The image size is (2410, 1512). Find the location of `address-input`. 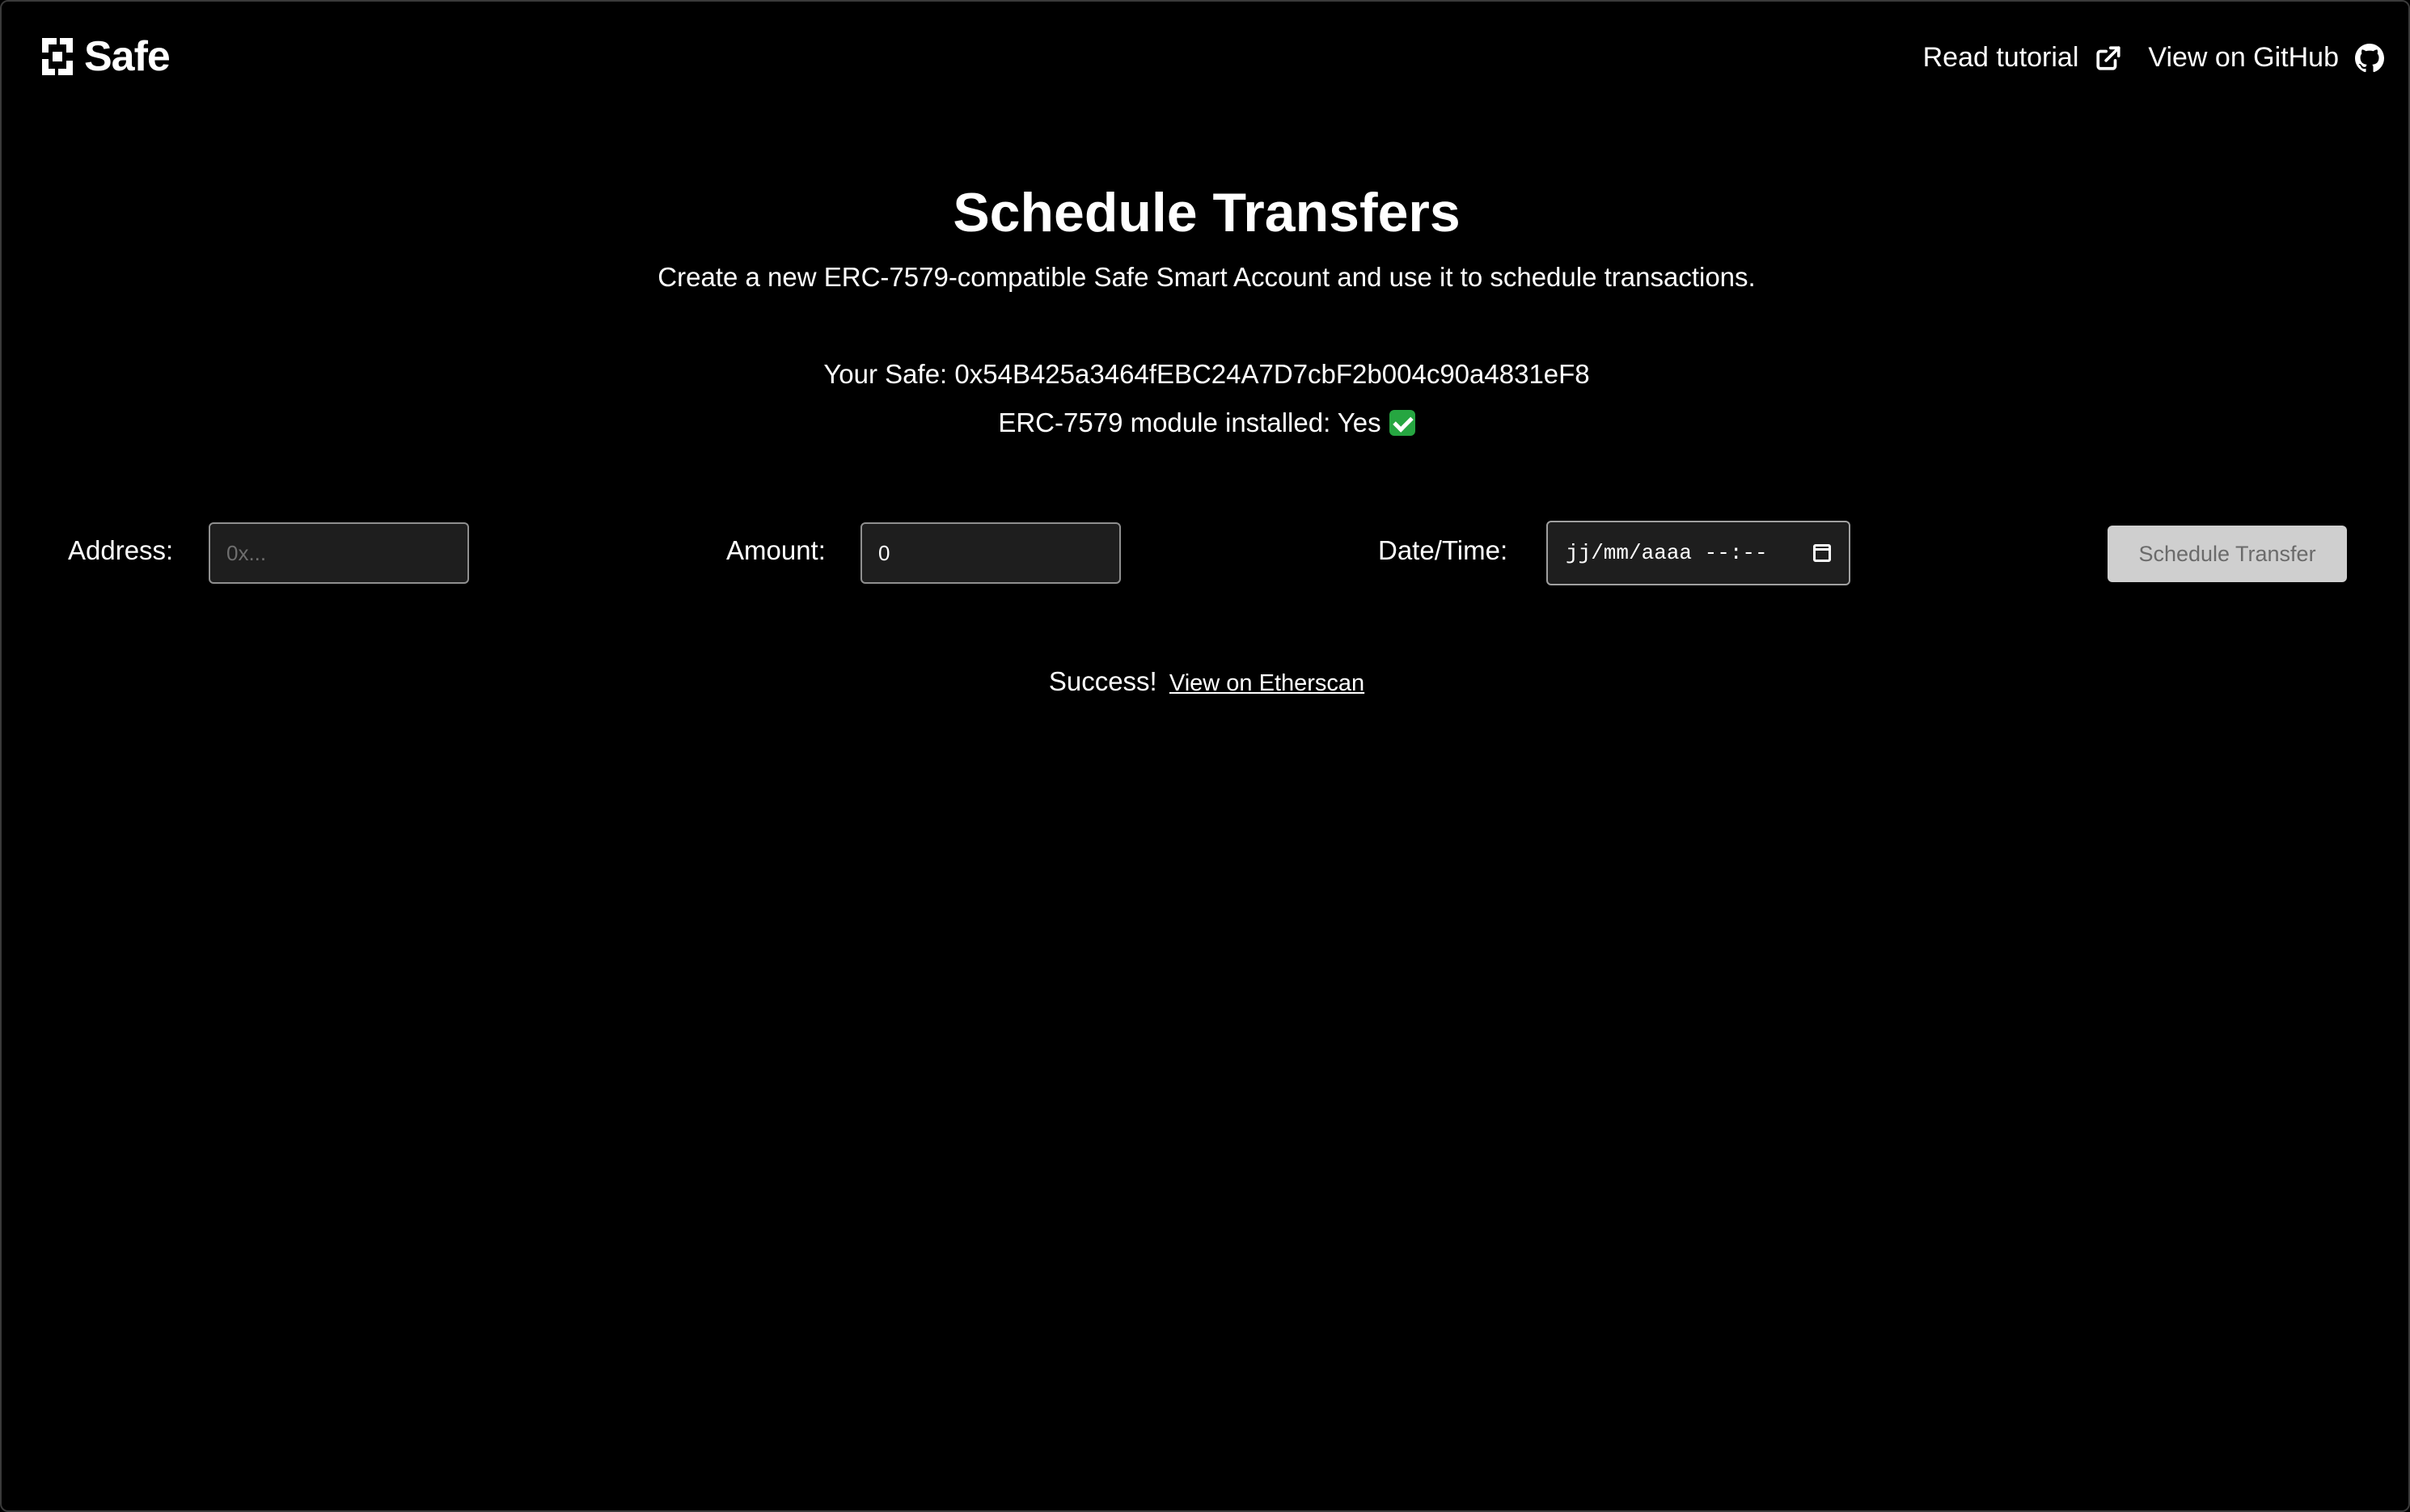

address-input is located at coordinates (347, 553).